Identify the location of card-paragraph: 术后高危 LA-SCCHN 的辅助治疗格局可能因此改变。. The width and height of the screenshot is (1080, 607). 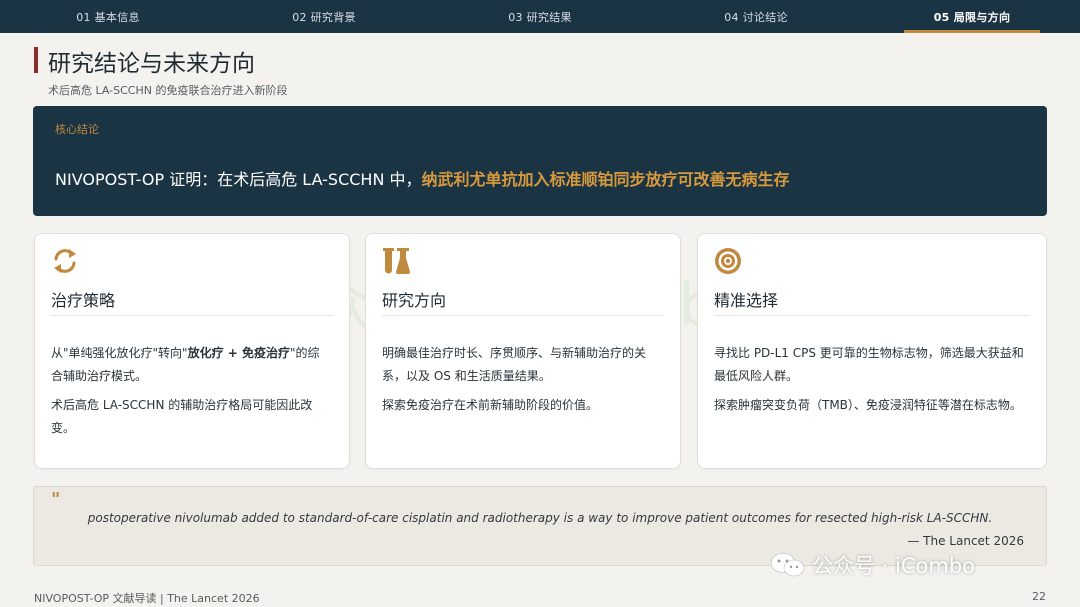
(182, 416).